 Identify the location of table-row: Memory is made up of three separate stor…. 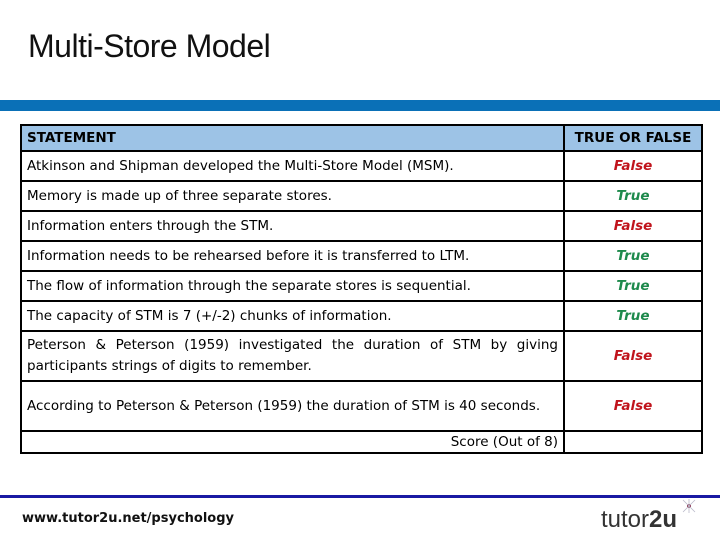
(361, 196).